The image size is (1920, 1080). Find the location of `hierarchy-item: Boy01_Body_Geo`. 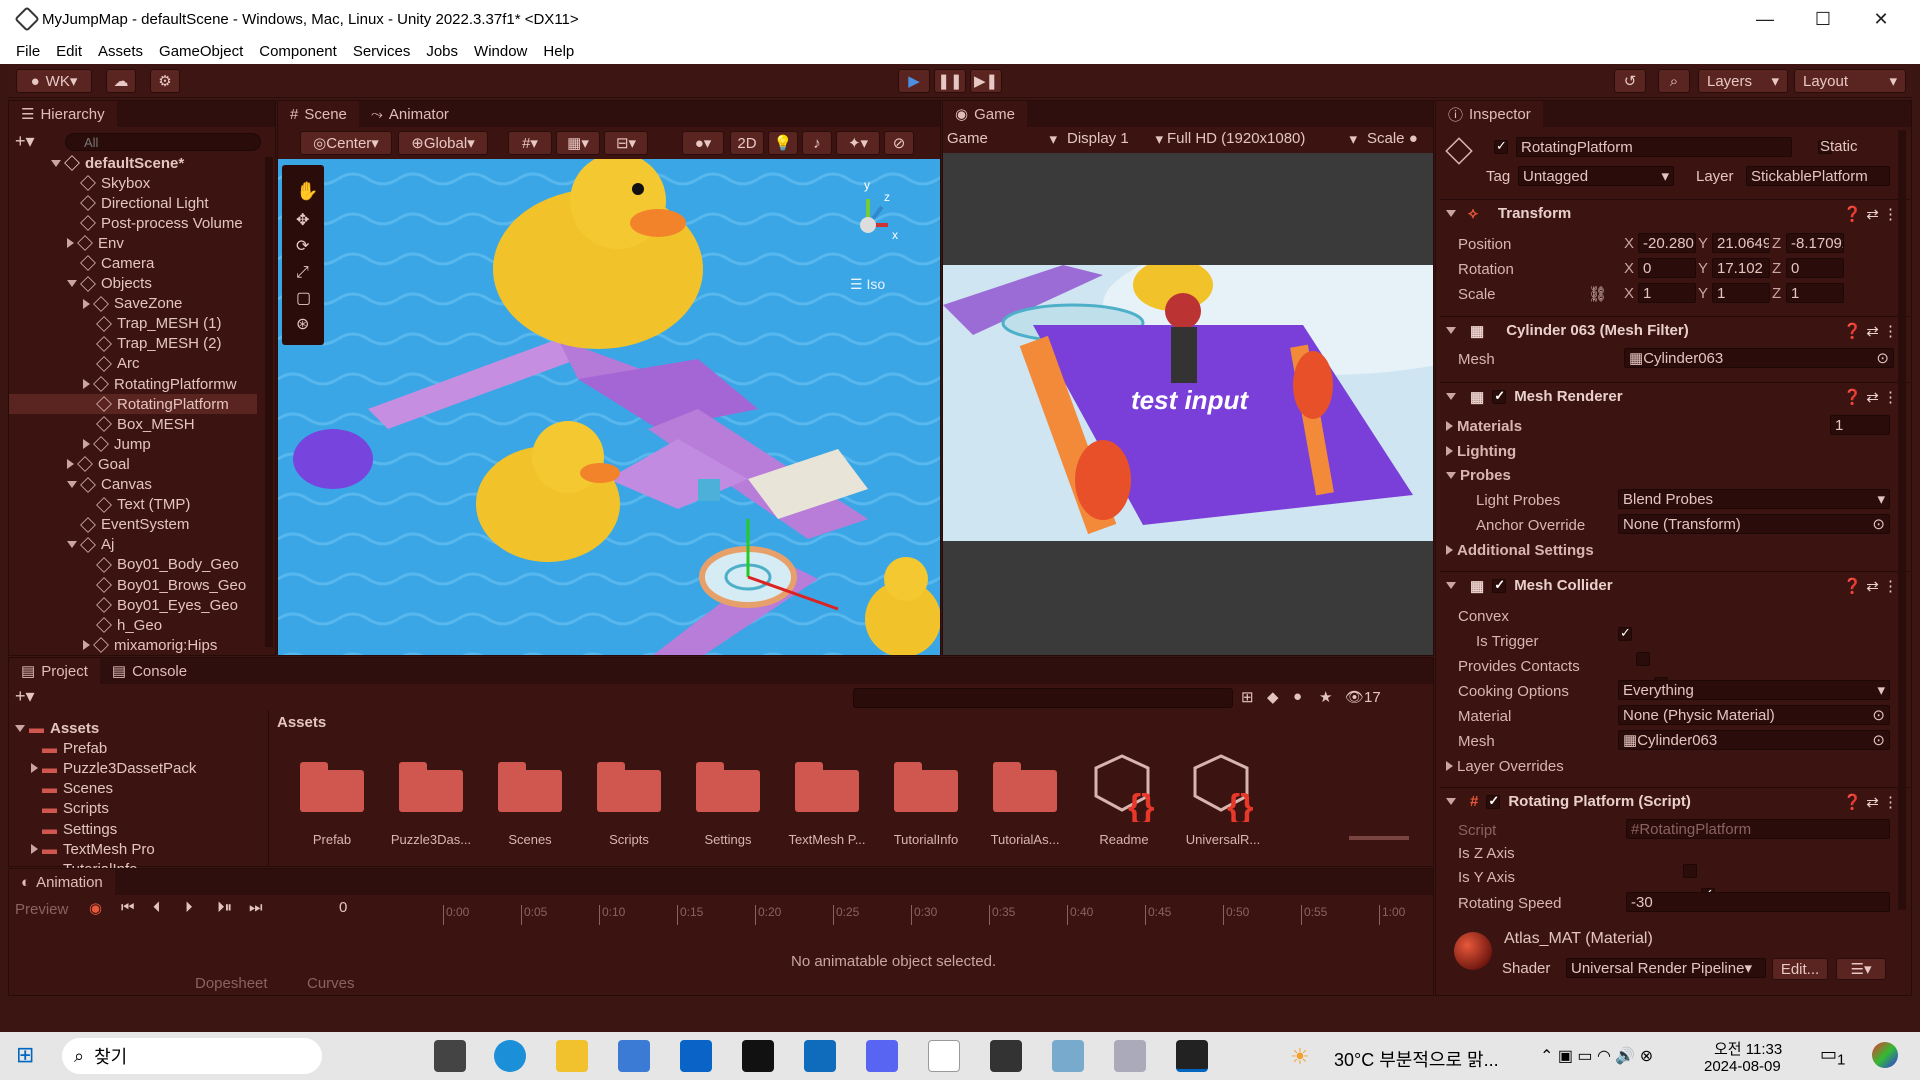

hierarchy-item: Boy01_Body_Geo is located at coordinates (133, 565).